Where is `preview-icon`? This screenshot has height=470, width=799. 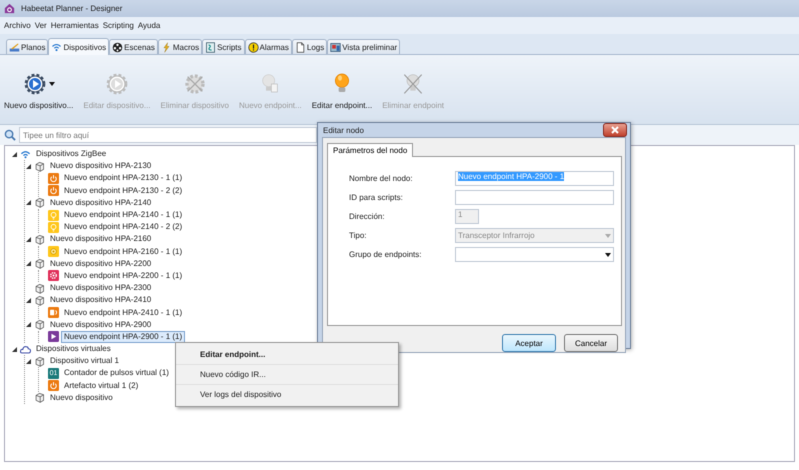
preview-icon is located at coordinates (336, 47).